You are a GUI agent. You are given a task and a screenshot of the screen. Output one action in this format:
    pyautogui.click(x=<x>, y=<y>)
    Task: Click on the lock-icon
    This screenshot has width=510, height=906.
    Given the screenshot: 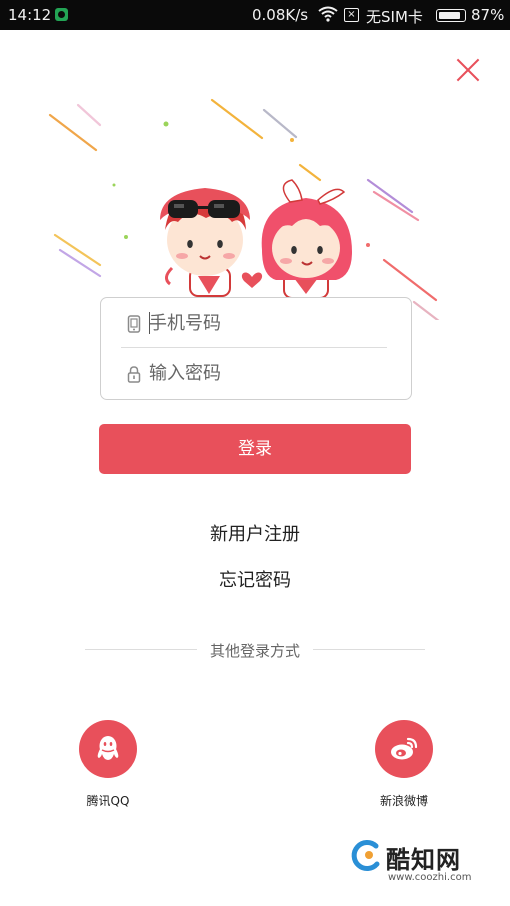 What is the action you would take?
    pyautogui.click(x=134, y=376)
    